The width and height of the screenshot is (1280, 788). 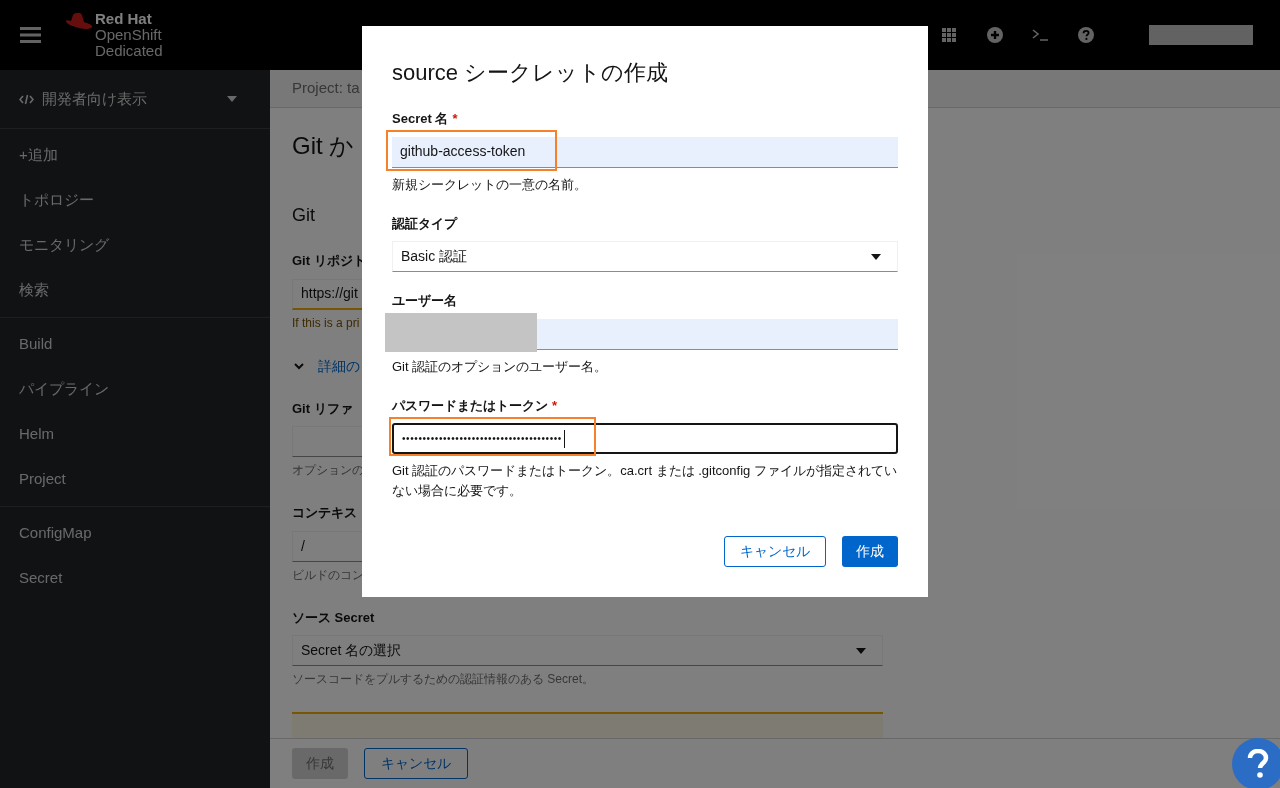 I want to click on nav-item: +追加, so click(x=135, y=155).